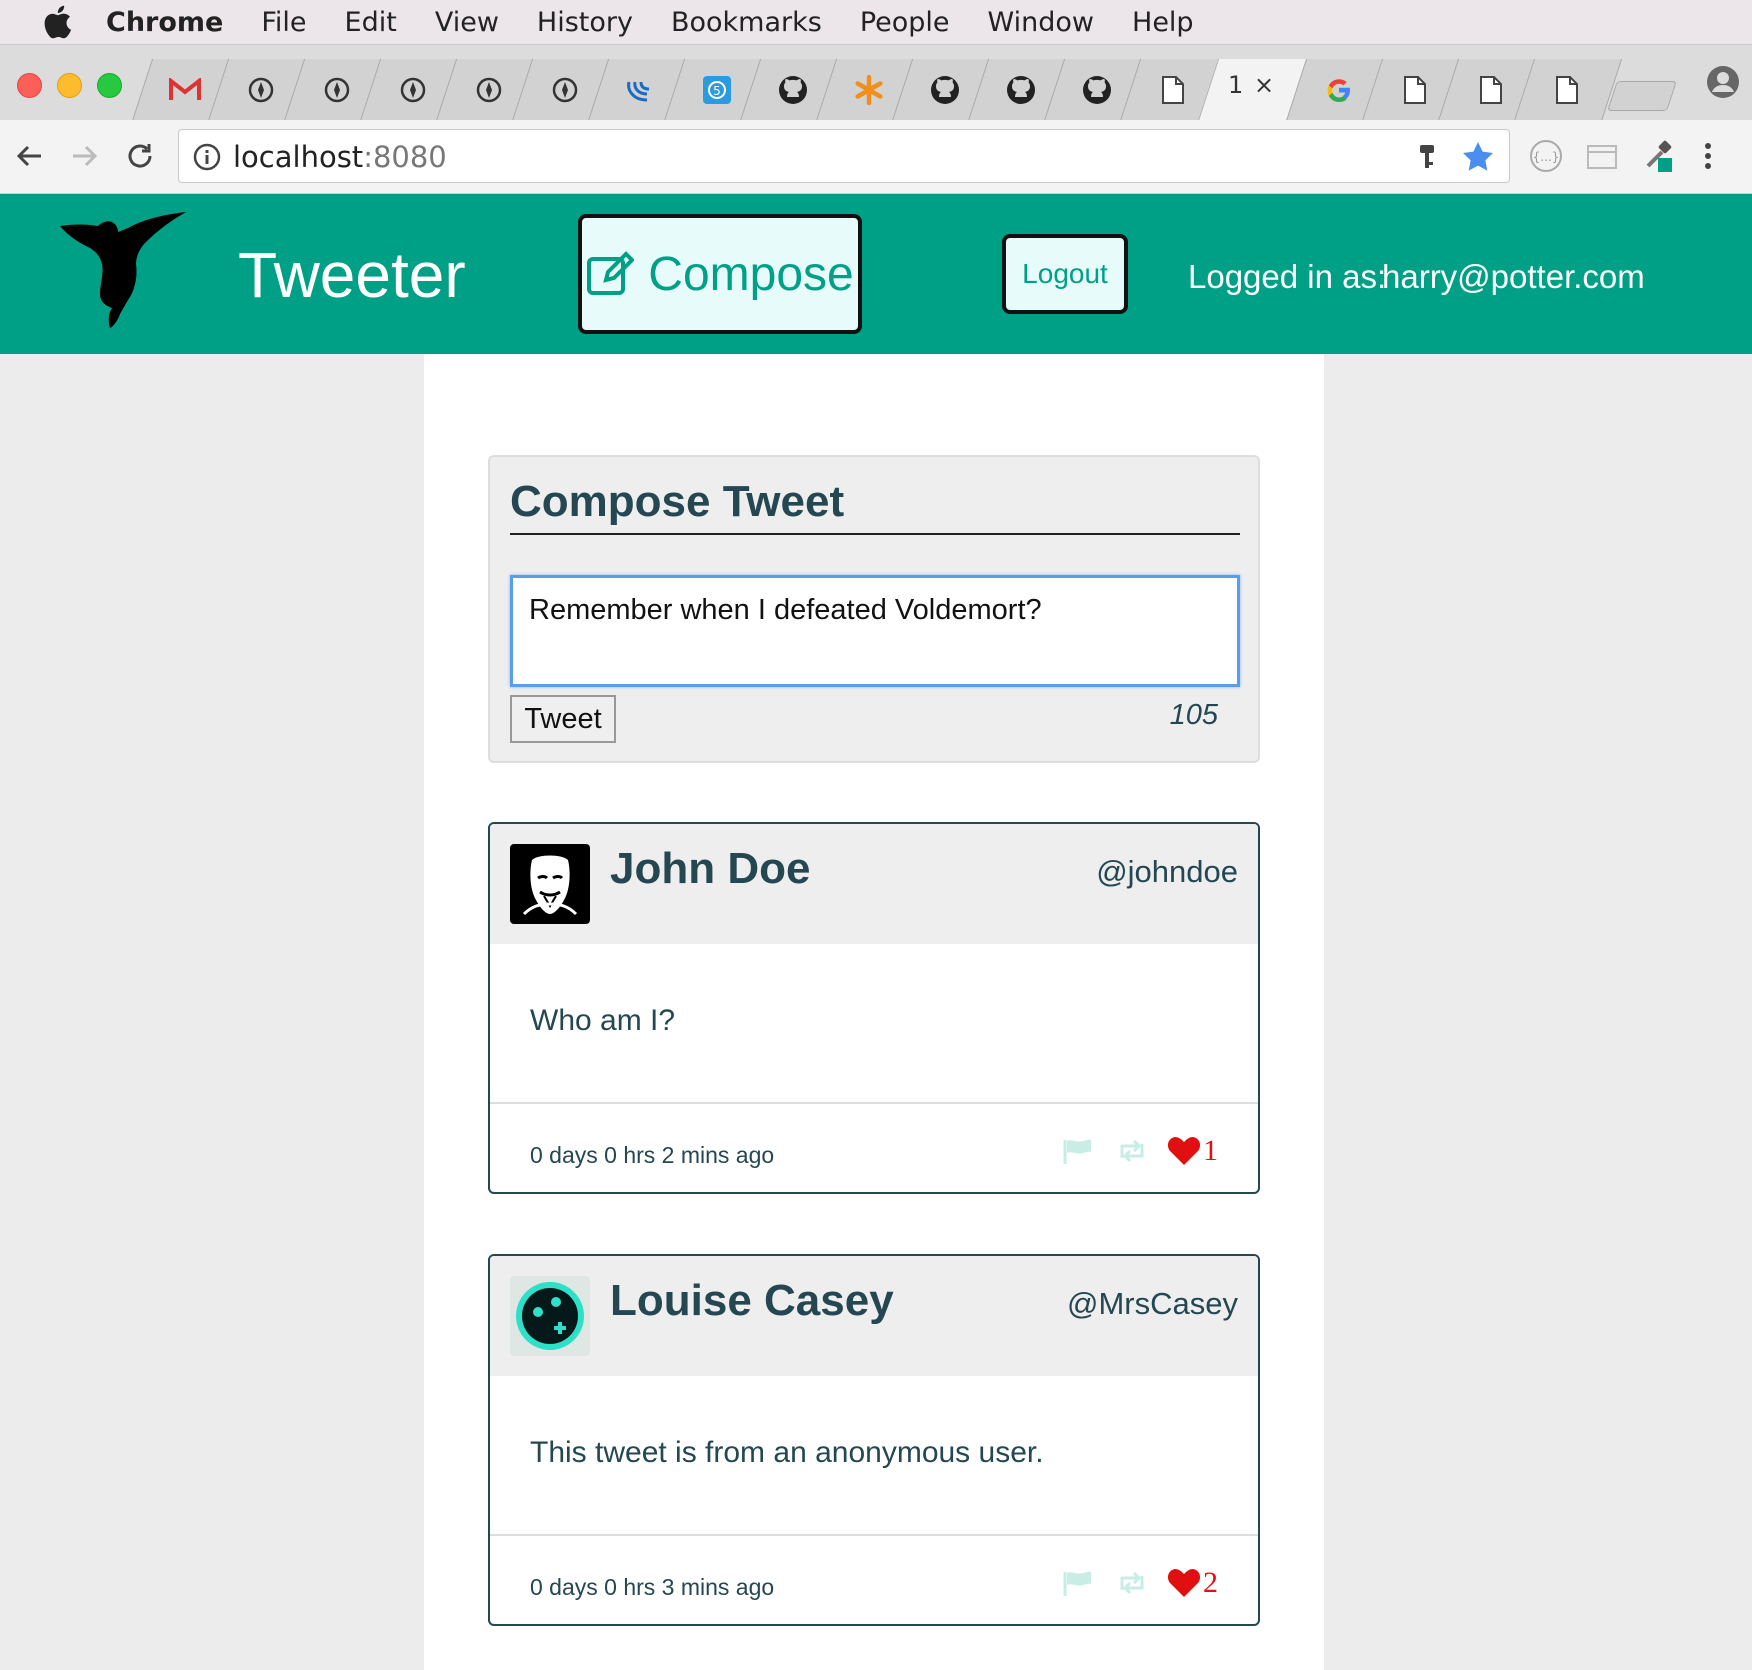  I want to click on tweet-actions: 2, so click(1131, 1583).